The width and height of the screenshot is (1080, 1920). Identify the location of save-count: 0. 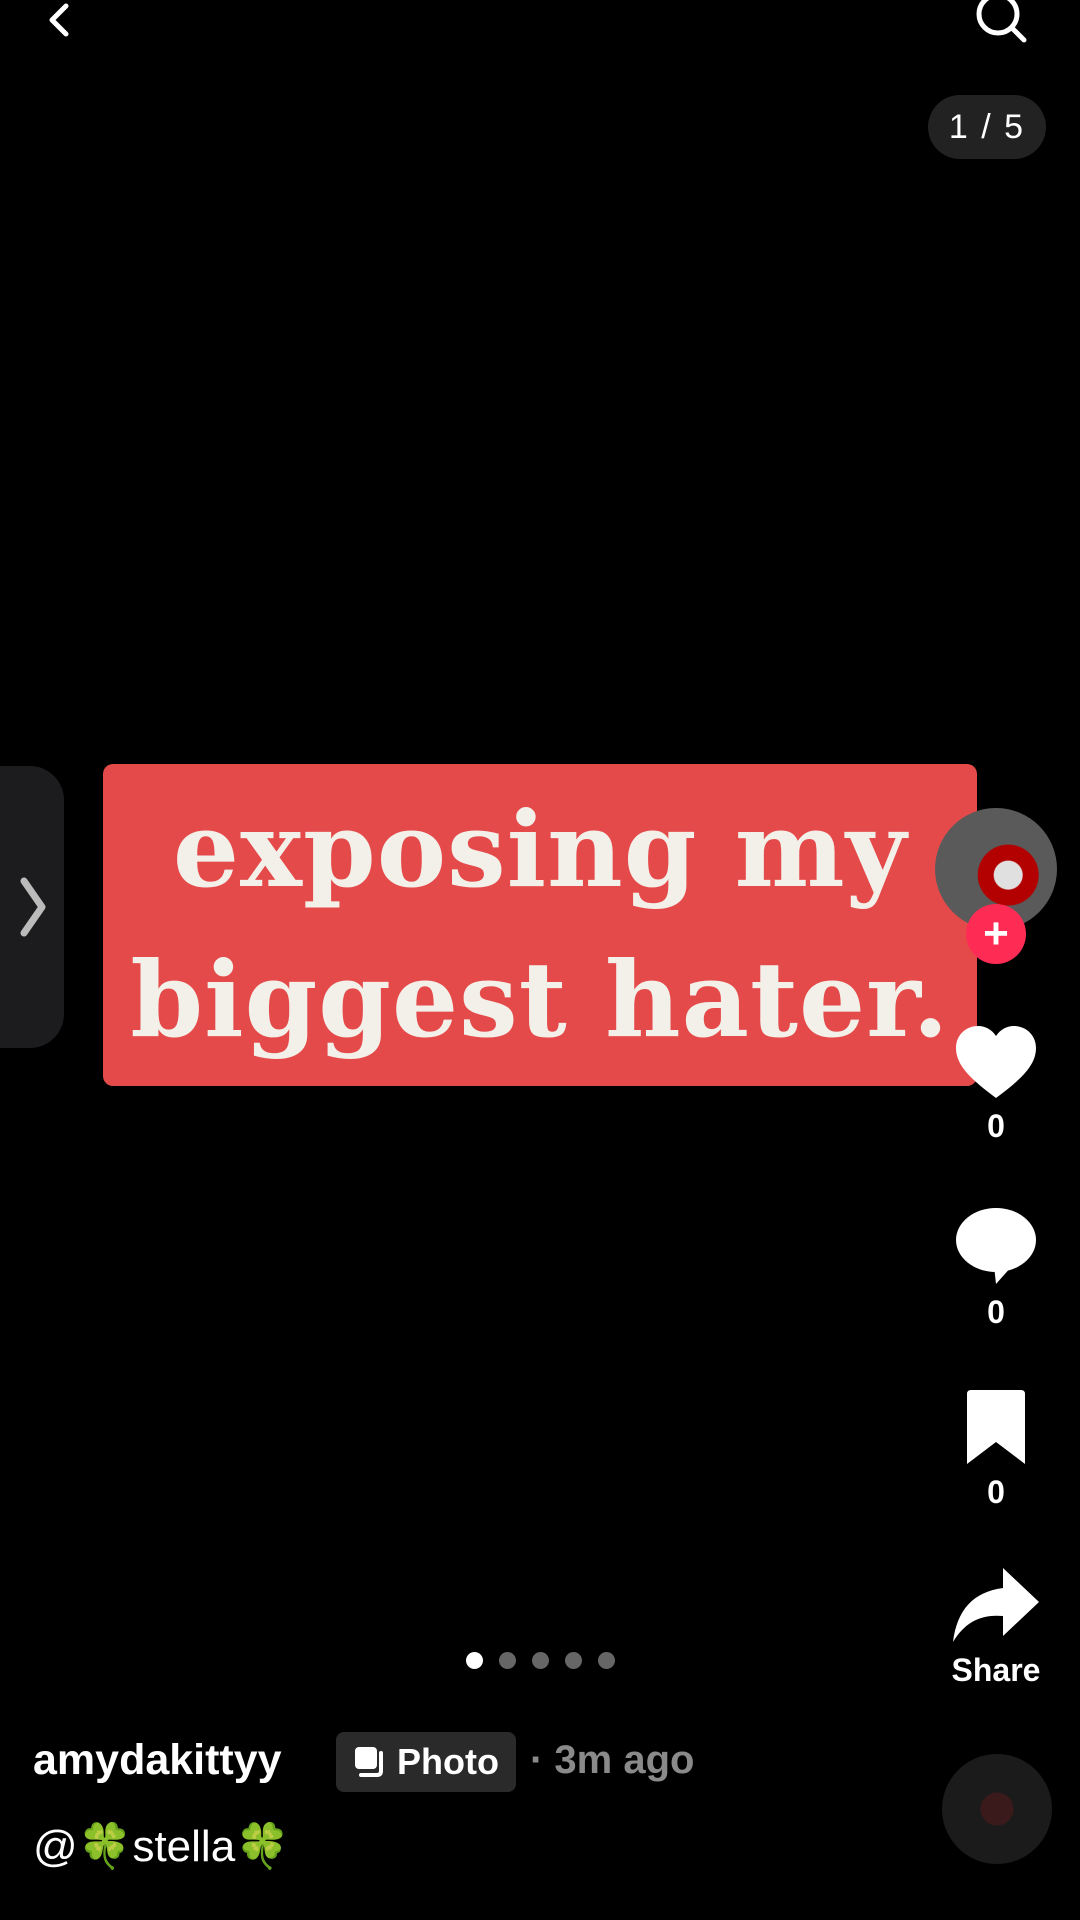
(996, 1492).